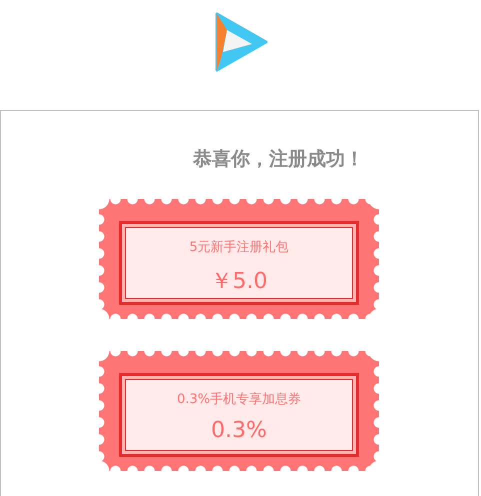 The height and width of the screenshot is (496, 481). Describe the element at coordinates (241, 42) in the screenshot. I see `logo-icon` at that location.